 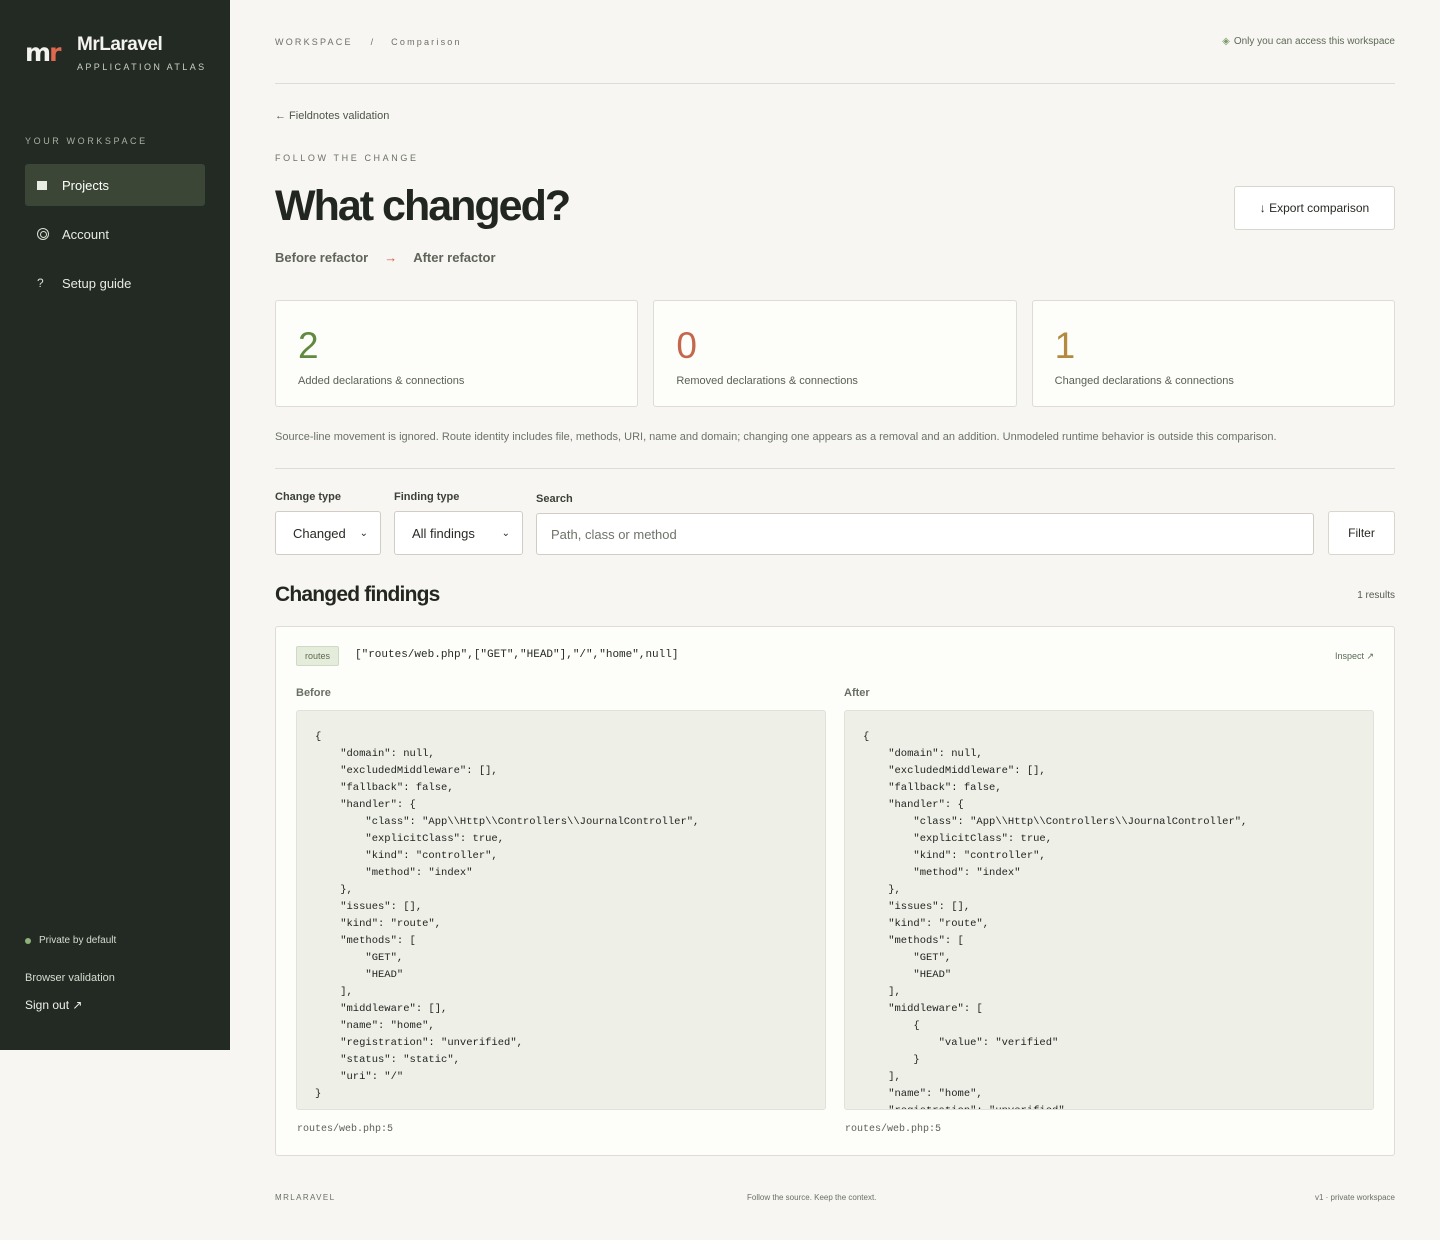 I want to click on brand-logo-r: r, so click(x=55, y=52).